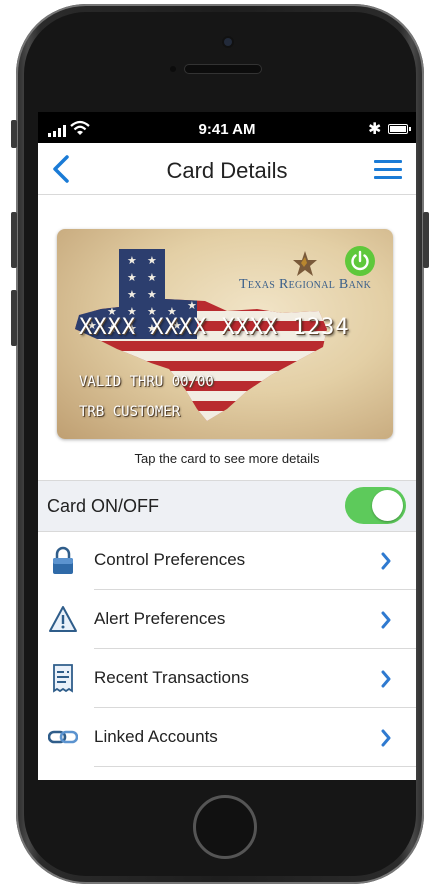 This screenshot has width=440, height=888. I want to click on status-time: 9:41 AM, so click(227, 129).